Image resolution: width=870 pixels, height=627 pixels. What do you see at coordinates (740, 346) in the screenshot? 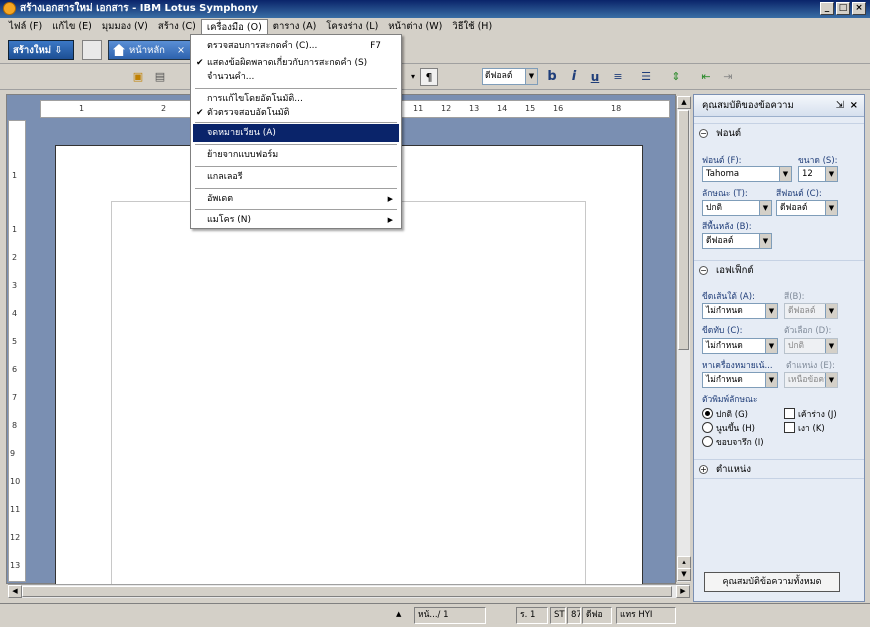
I see `strikethrough-select: ไม่กำหนด ▼` at bounding box center [740, 346].